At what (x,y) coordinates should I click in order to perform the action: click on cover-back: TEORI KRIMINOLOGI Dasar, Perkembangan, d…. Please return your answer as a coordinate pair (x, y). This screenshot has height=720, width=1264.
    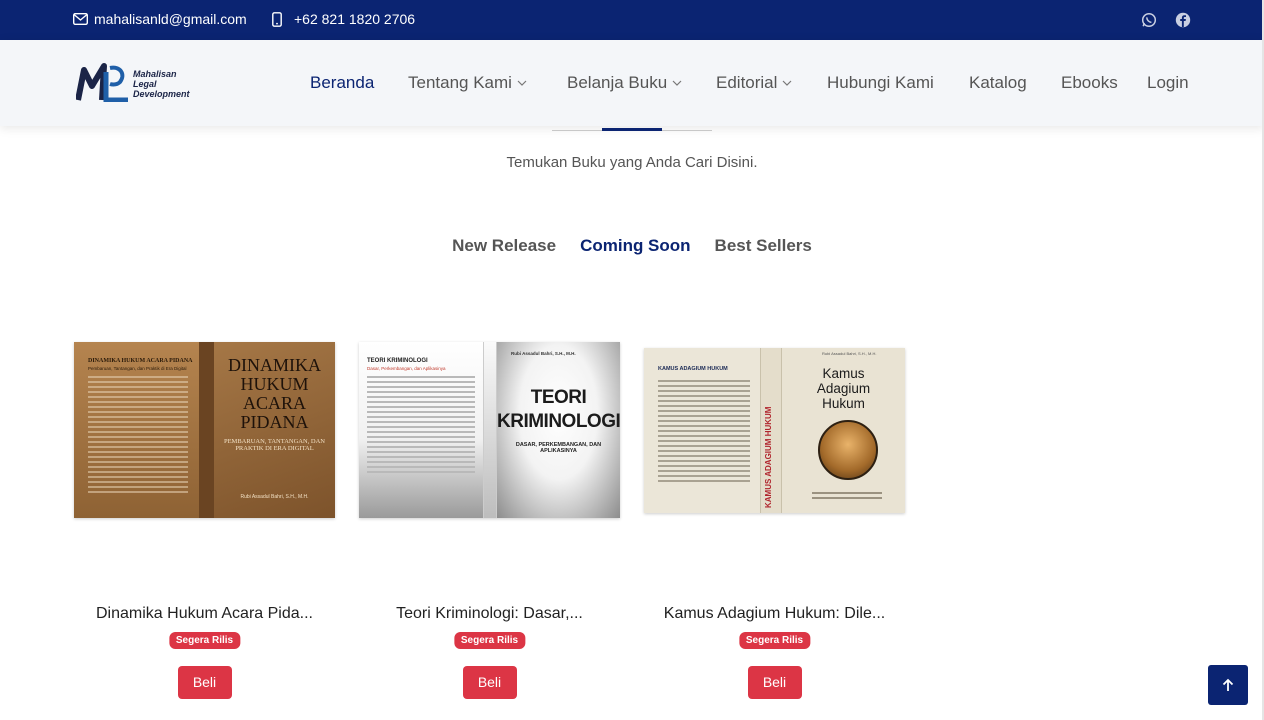
    Looking at the image, I should click on (421, 430).